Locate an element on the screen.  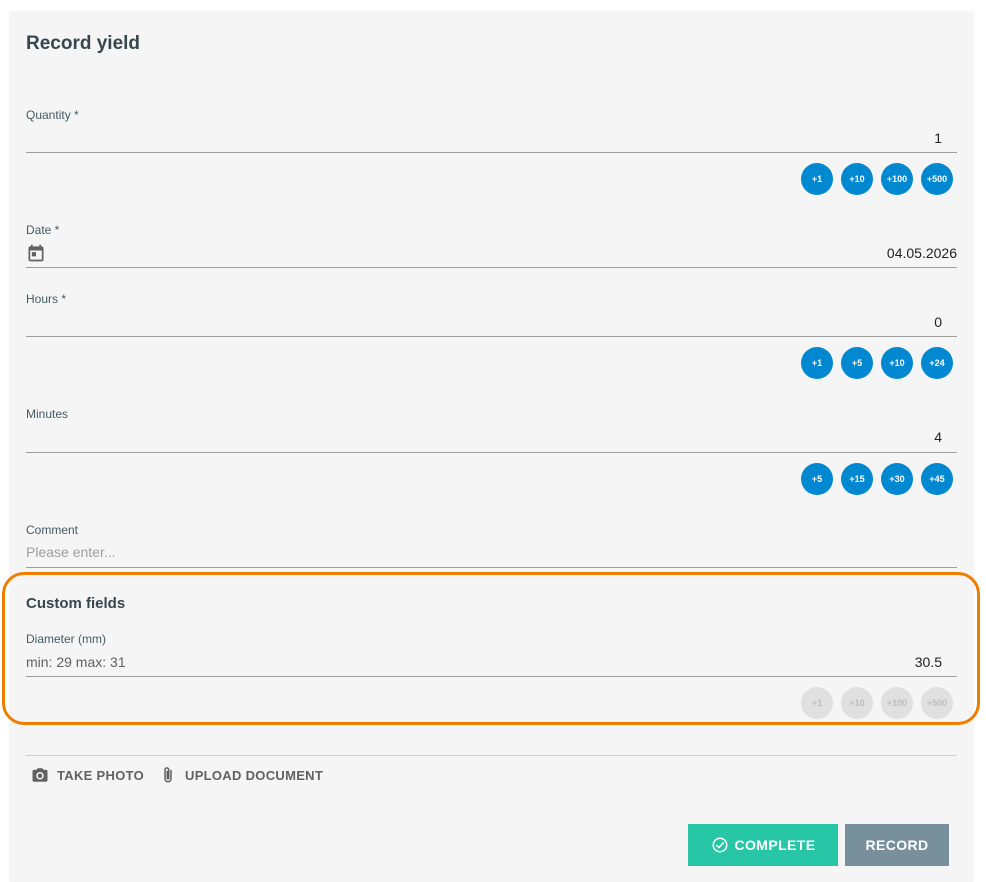
quantity-input: 1 is located at coordinates (938, 138).